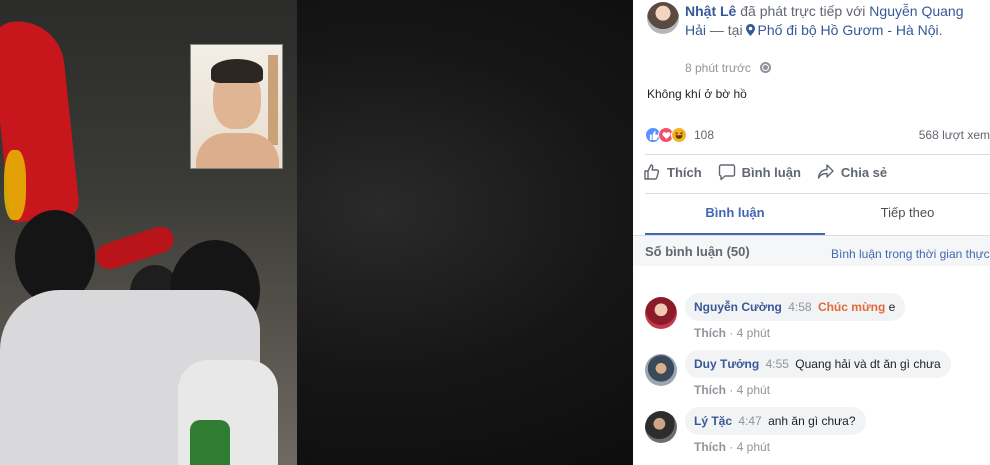 This screenshot has height=465, width=990. Describe the element at coordinates (713, 421) in the screenshot. I see `commenter-name: Lý Tặc` at that location.